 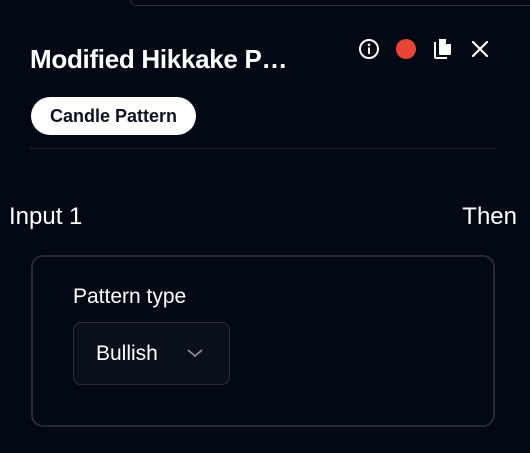 I want to click on status-dot, so click(x=406, y=49).